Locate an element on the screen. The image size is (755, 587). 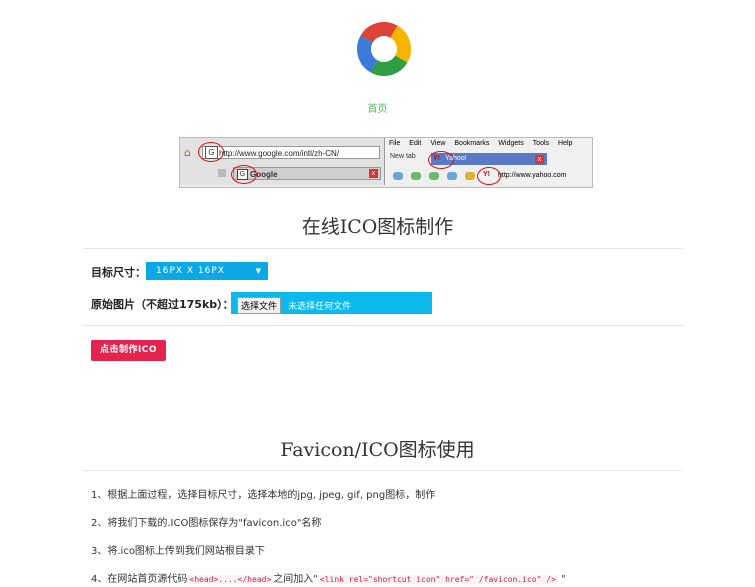
usage-step-3: 3、将.ico图标上传到我们网站根目录下 is located at coordinates (178, 551).